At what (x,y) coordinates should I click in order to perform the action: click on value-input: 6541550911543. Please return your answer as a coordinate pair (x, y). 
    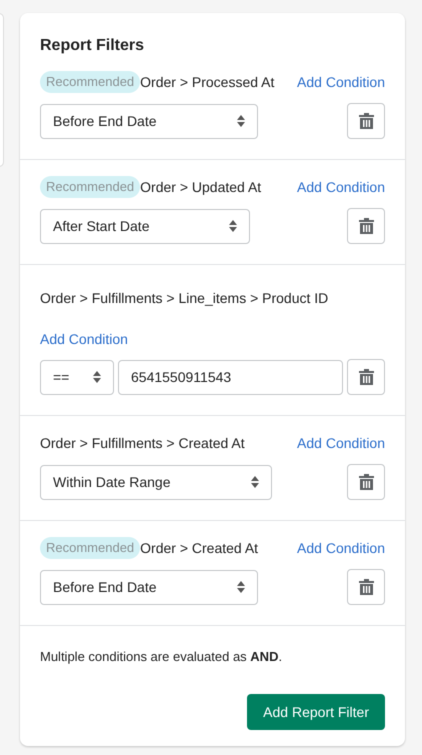
    Looking at the image, I should click on (230, 377).